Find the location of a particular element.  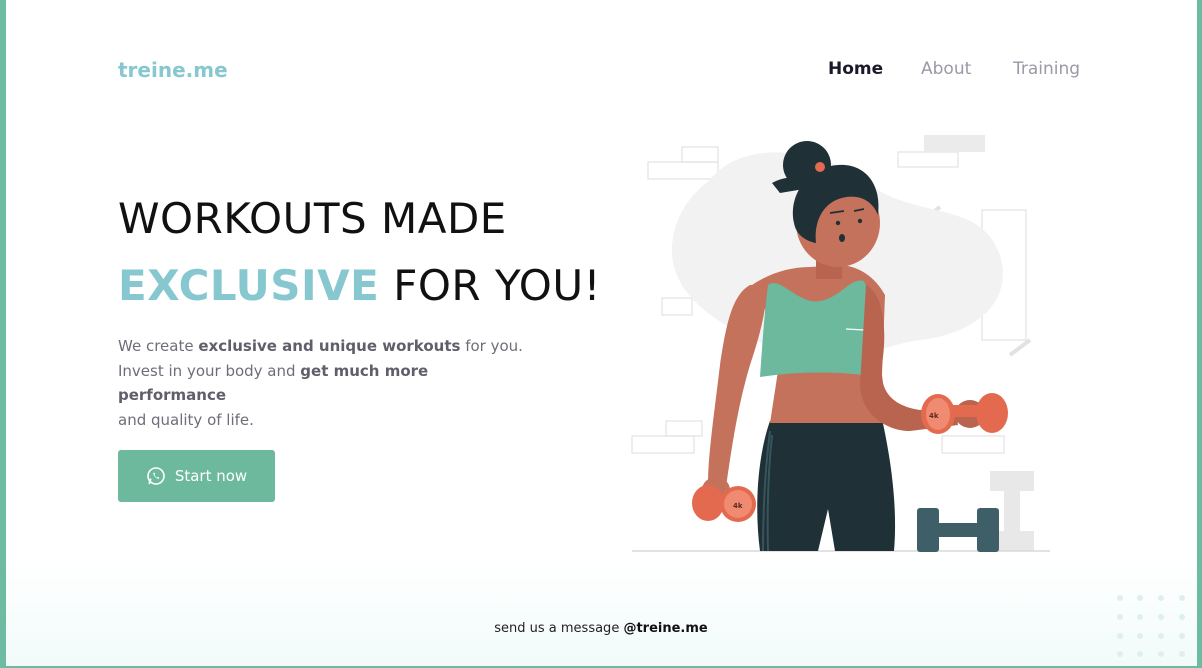

desc-text-4: and quality of life. is located at coordinates (186, 419).